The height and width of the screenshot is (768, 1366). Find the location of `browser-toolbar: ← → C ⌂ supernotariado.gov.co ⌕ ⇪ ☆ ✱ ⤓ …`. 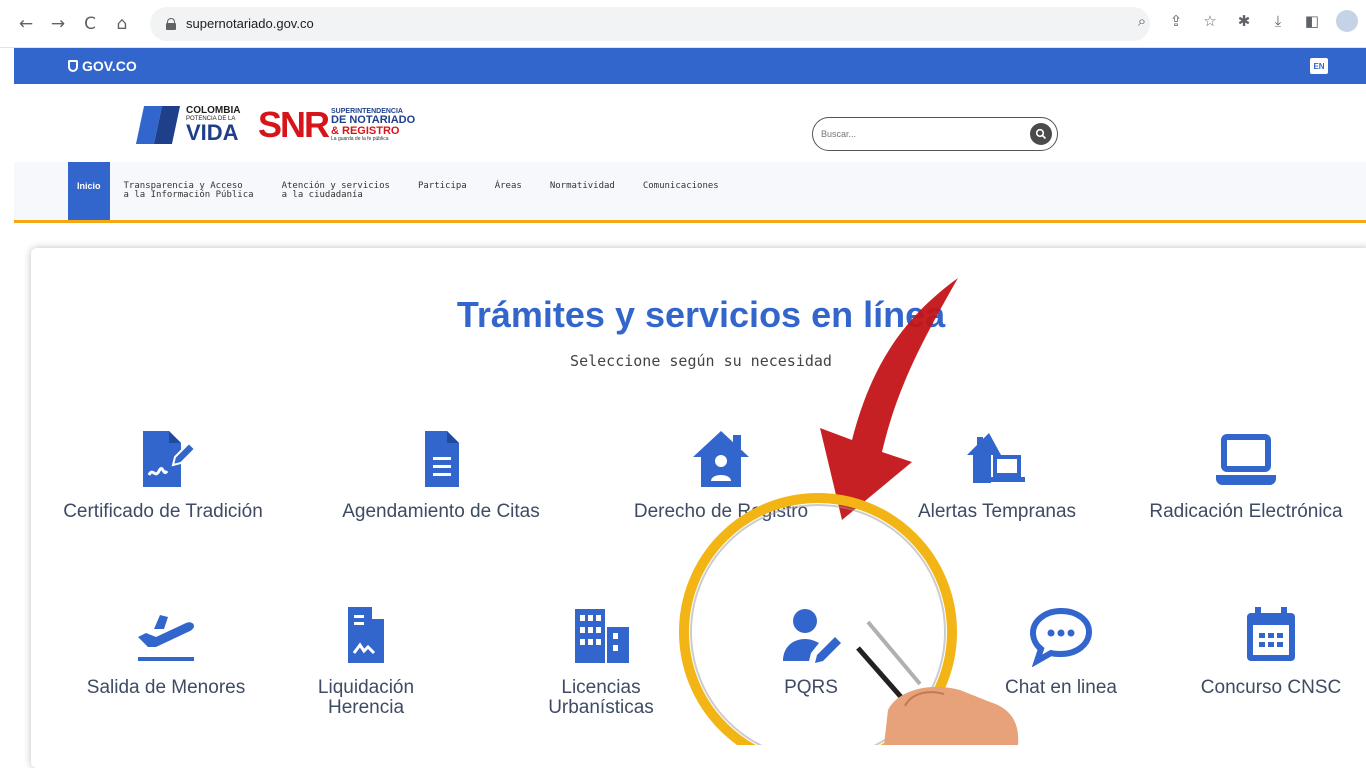

browser-toolbar: ← → C ⌂ supernotariado.gov.co ⌕ ⇪ ☆ ✱ ⤓ … is located at coordinates (683, 24).